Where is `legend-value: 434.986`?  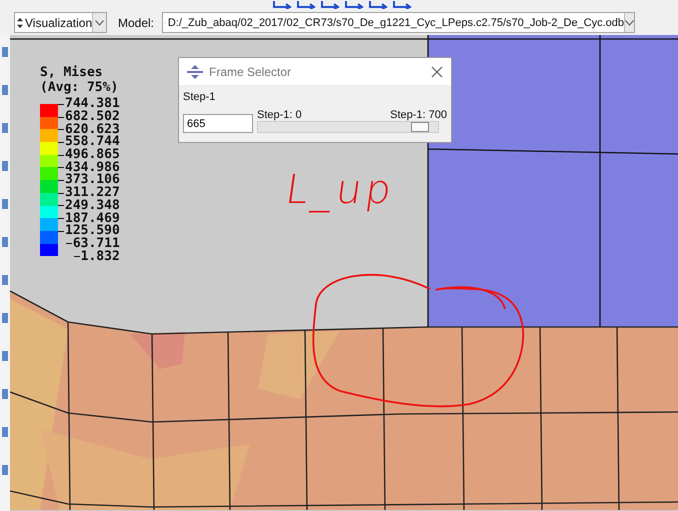
legend-value: 434.986 is located at coordinates (92, 168).